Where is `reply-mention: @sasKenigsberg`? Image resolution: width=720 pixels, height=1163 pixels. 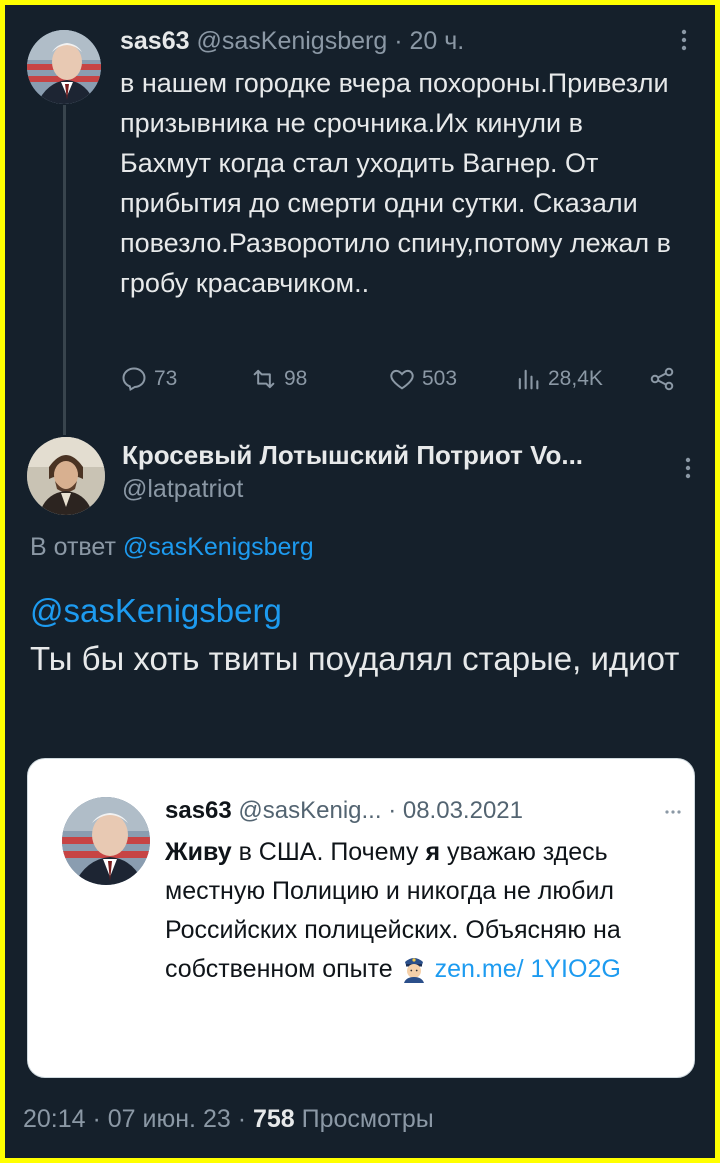 reply-mention: @sasKenigsberg is located at coordinates (360, 611).